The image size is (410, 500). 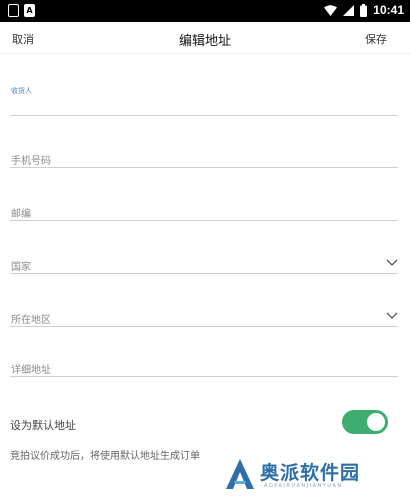 What do you see at coordinates (21, 10) in the screenshot?
I see `notification-icons: A` at bounding box center [21, 10].